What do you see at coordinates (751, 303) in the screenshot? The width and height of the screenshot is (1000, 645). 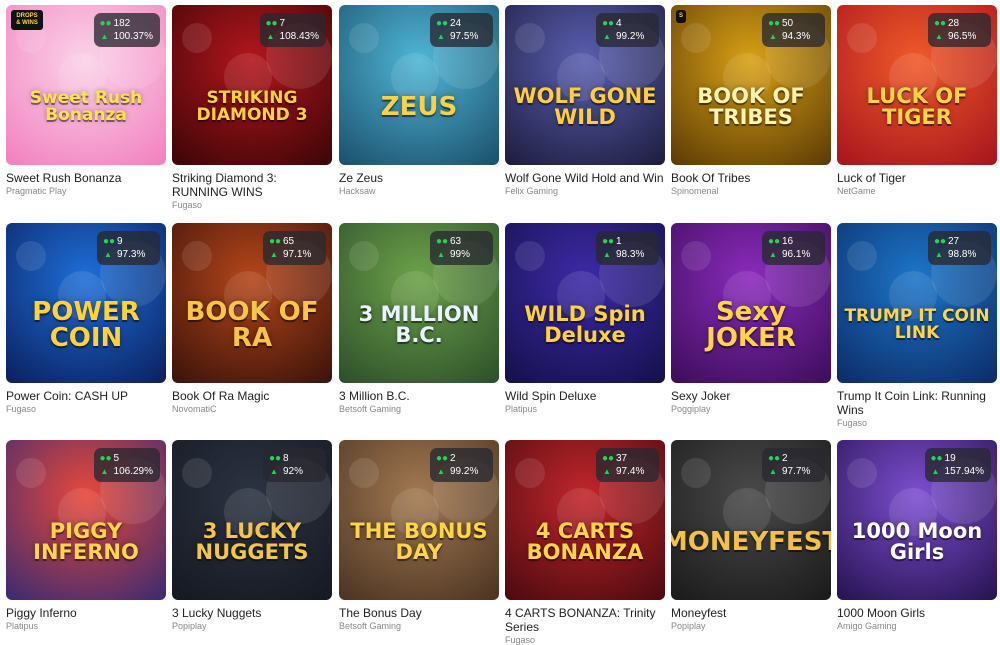 I see `game-thumbnail: Sexy JOKER ●● 16 ▲ 96.1%` at bounding box center [751, 303].